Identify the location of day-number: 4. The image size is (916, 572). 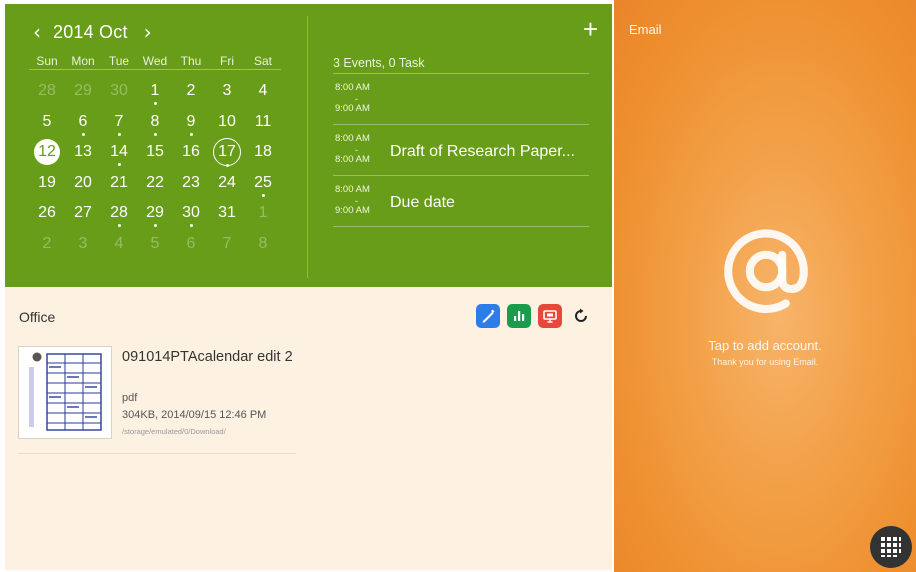
(119, 243).